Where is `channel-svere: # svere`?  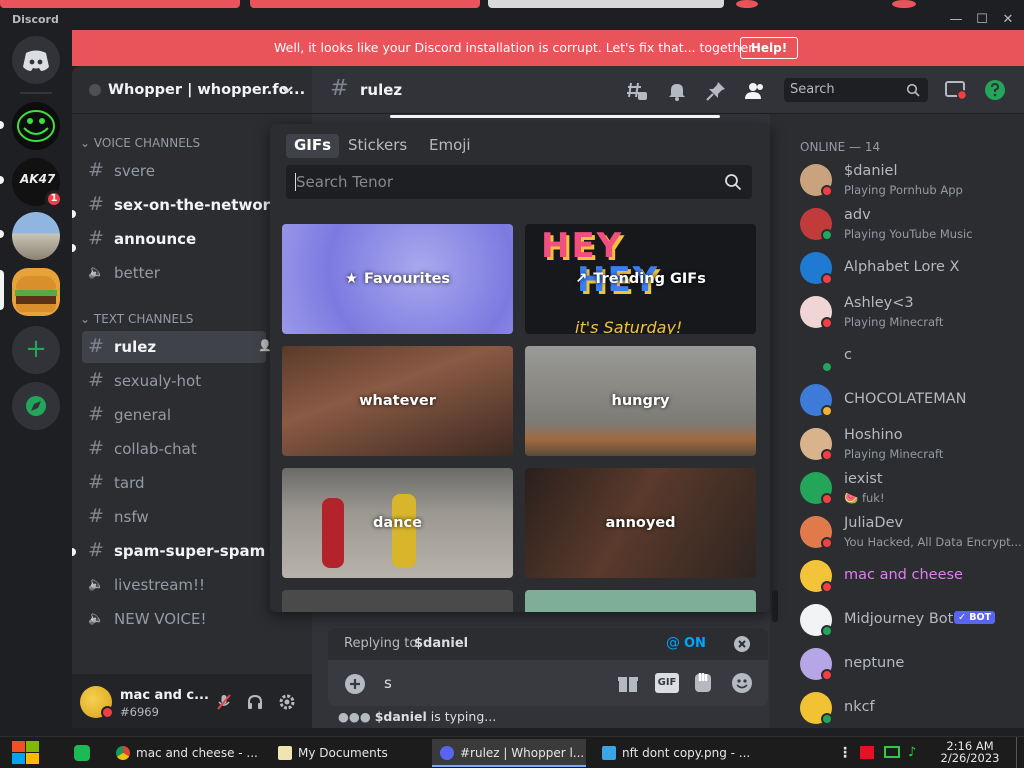
channel-svere: # svere is located at coordinates (174, 171).